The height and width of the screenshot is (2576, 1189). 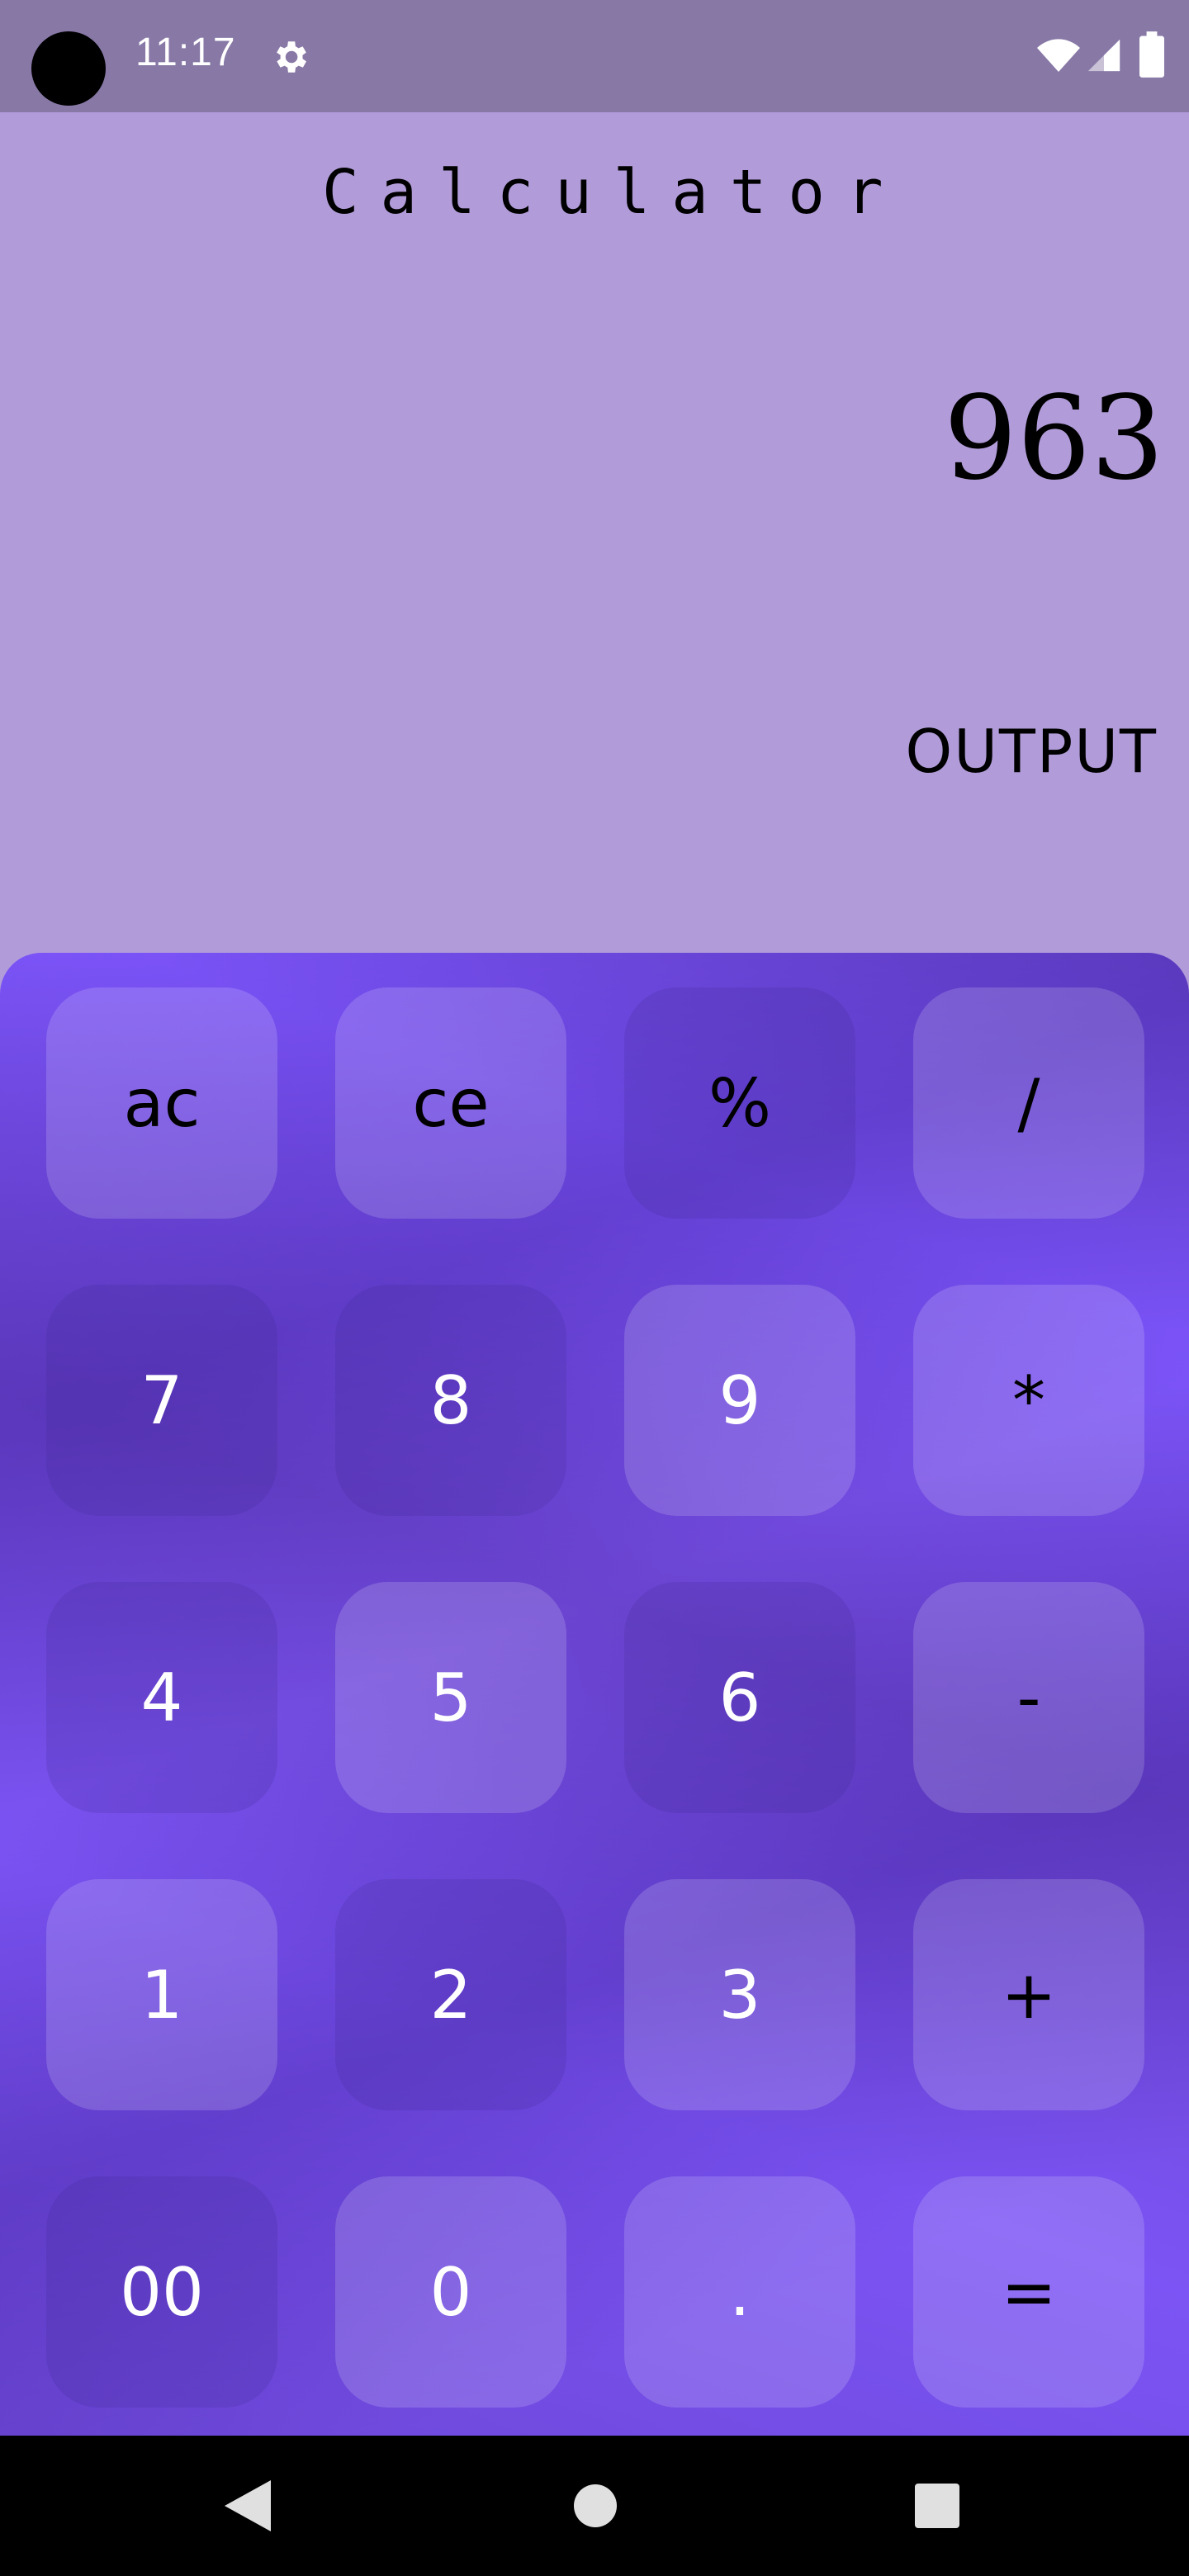 I want to click on status-bar: 11:17, so click(x=594, y=56).